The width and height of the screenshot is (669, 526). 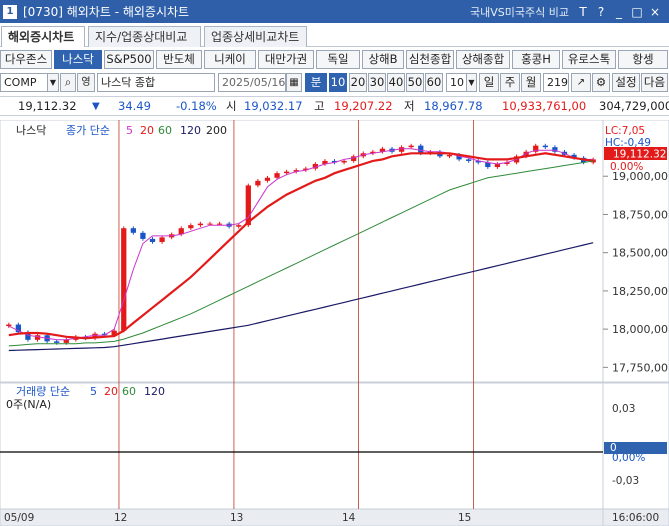 What do you see at coordinates (510, 82) in the screenshot?
I see `period-week: 주` at bounding box center [510, 82].